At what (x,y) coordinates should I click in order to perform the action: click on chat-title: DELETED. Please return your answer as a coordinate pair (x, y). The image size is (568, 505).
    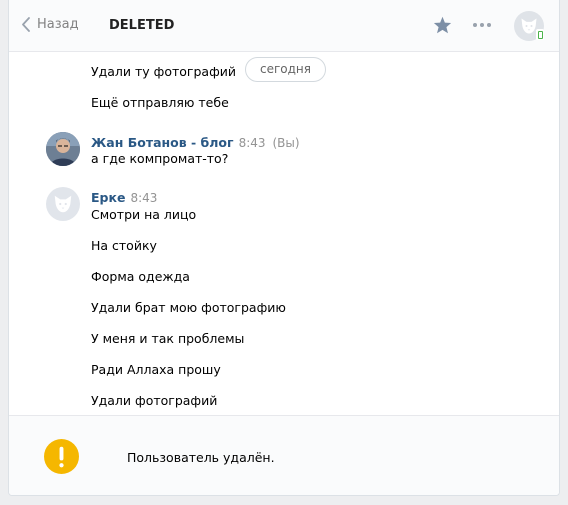
    Looking at the image, I should click on (142, 25).